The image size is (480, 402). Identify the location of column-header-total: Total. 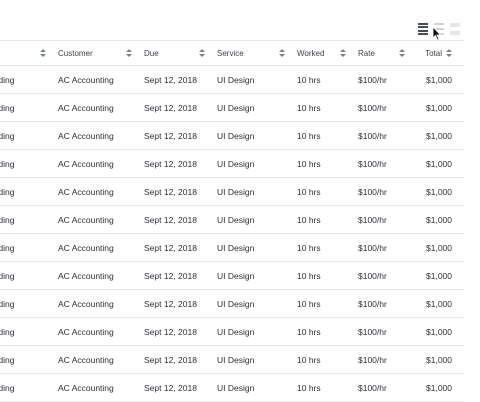
(437, 53).